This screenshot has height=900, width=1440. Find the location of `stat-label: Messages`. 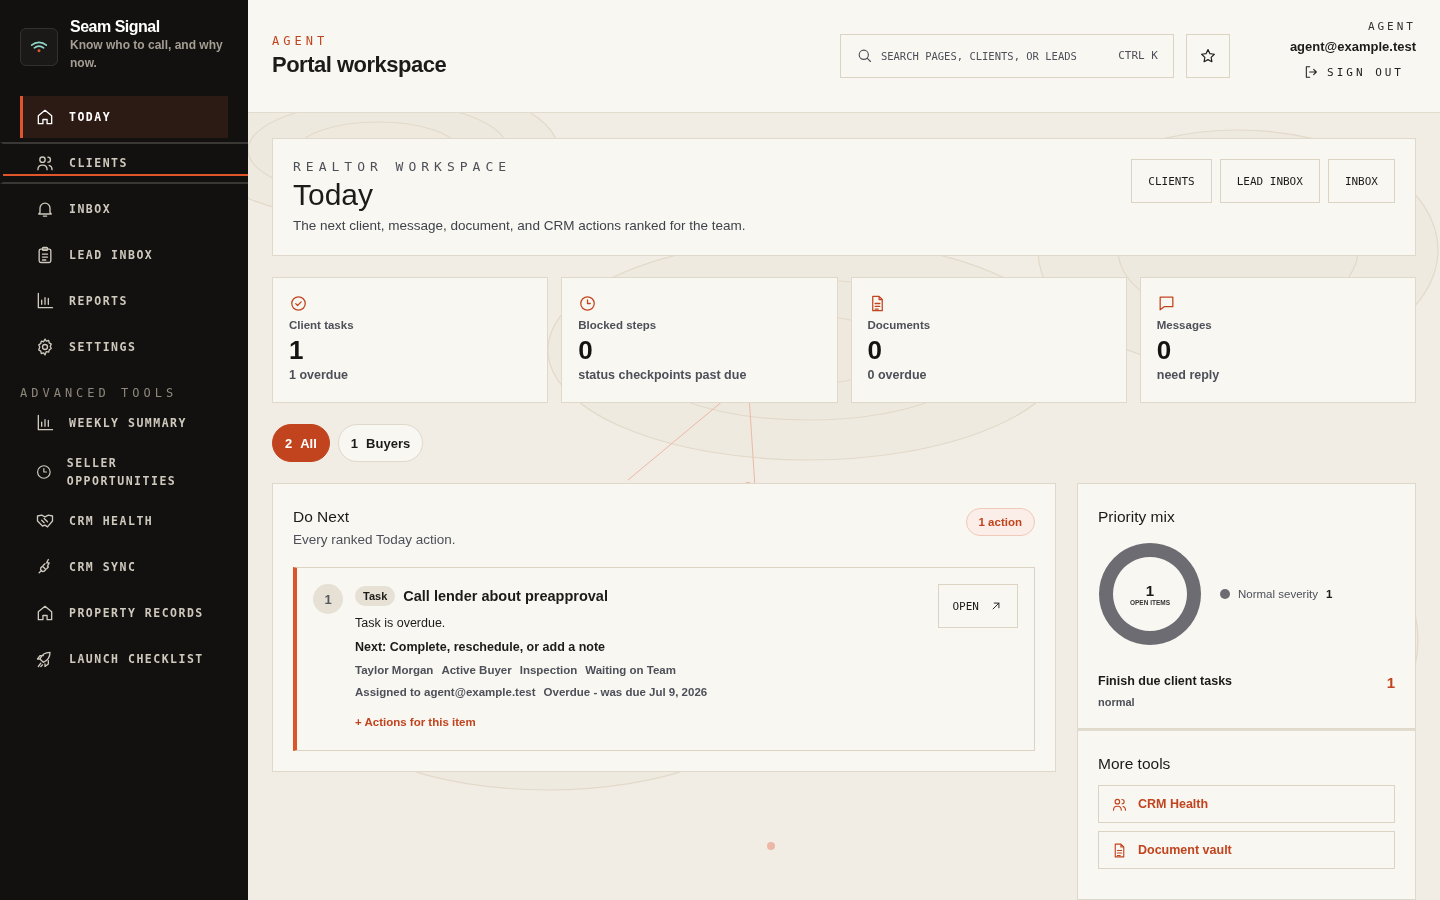

stat-label: Messages is located at coordinates (1184, 325).